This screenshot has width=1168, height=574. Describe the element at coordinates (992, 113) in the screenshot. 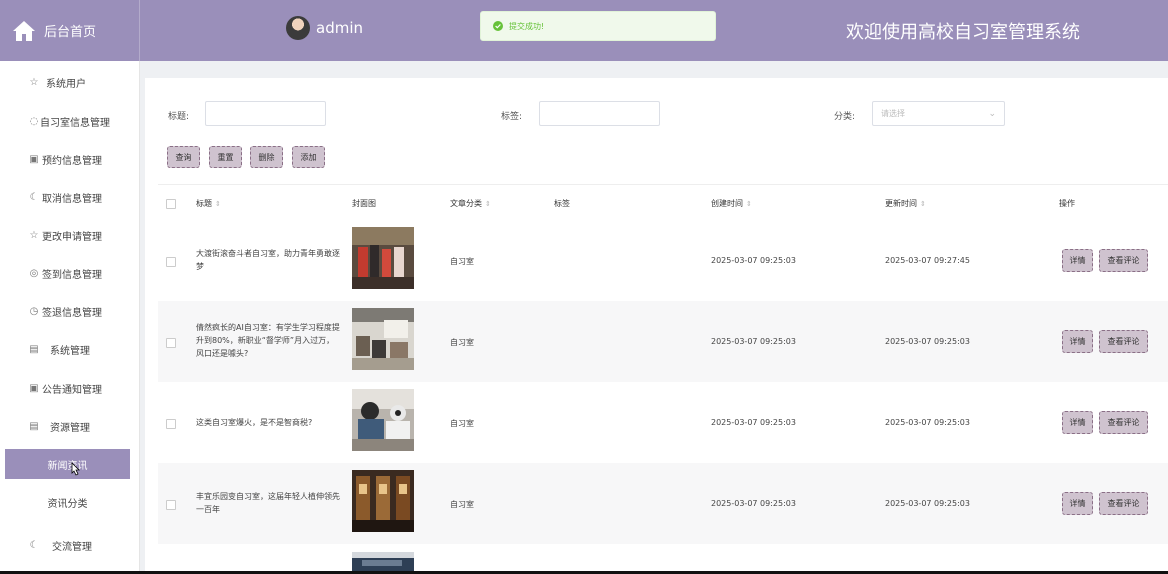

I see `chevron-down-icon: ⌄` at that location.